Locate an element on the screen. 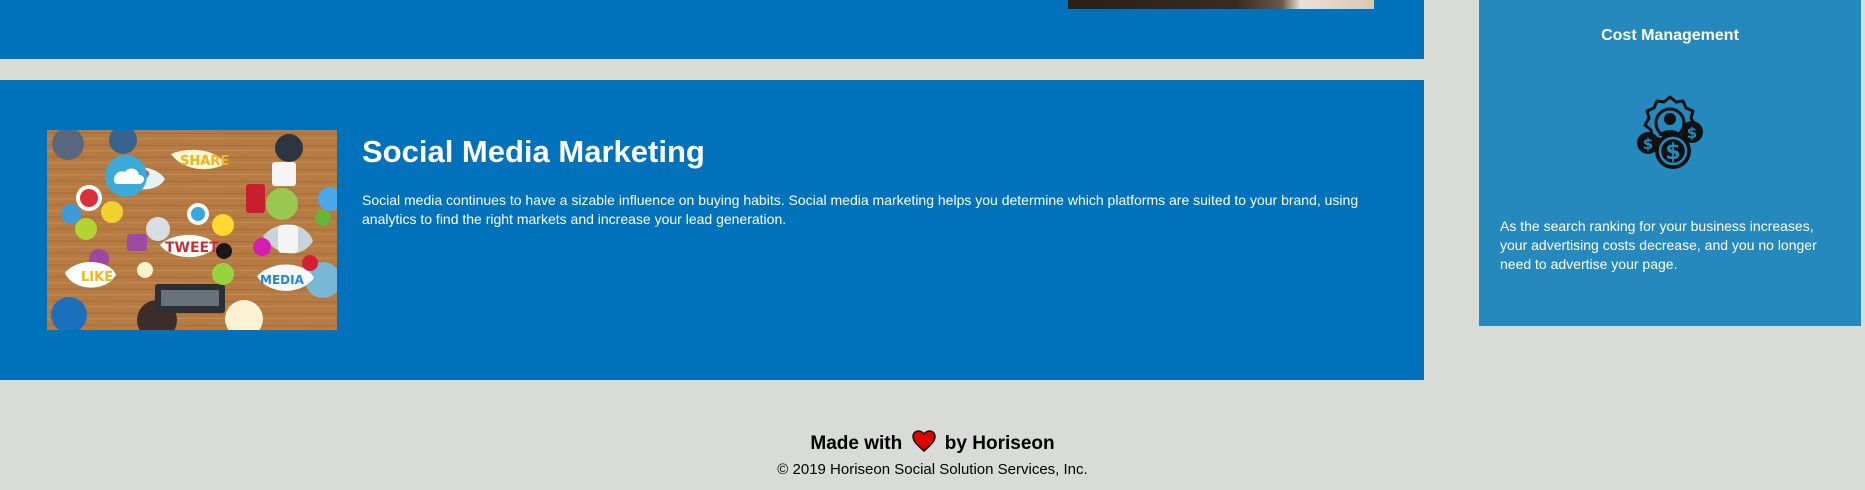  like-image-word: LIKE is located at coordinates (97, 277).